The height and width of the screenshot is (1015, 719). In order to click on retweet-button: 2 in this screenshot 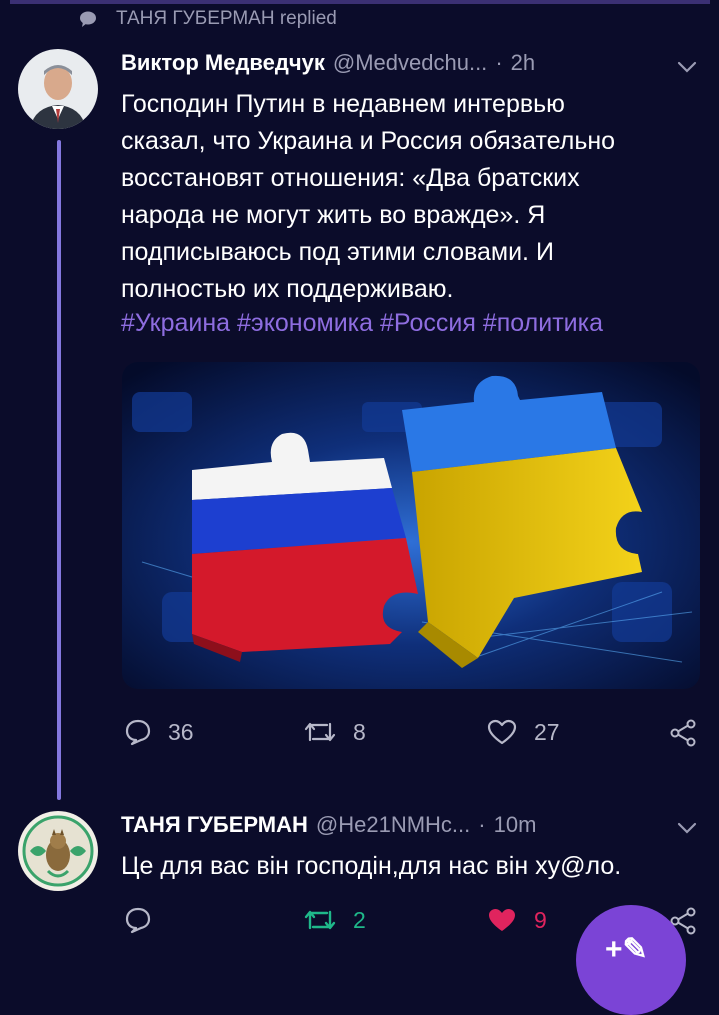, I will do `click(334, 920)`.